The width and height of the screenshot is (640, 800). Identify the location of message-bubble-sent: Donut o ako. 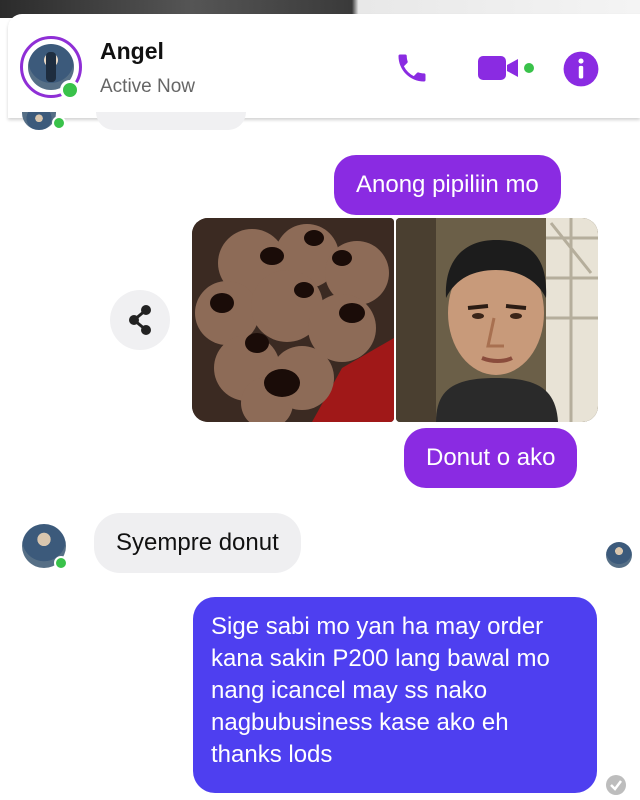
(491, 458).